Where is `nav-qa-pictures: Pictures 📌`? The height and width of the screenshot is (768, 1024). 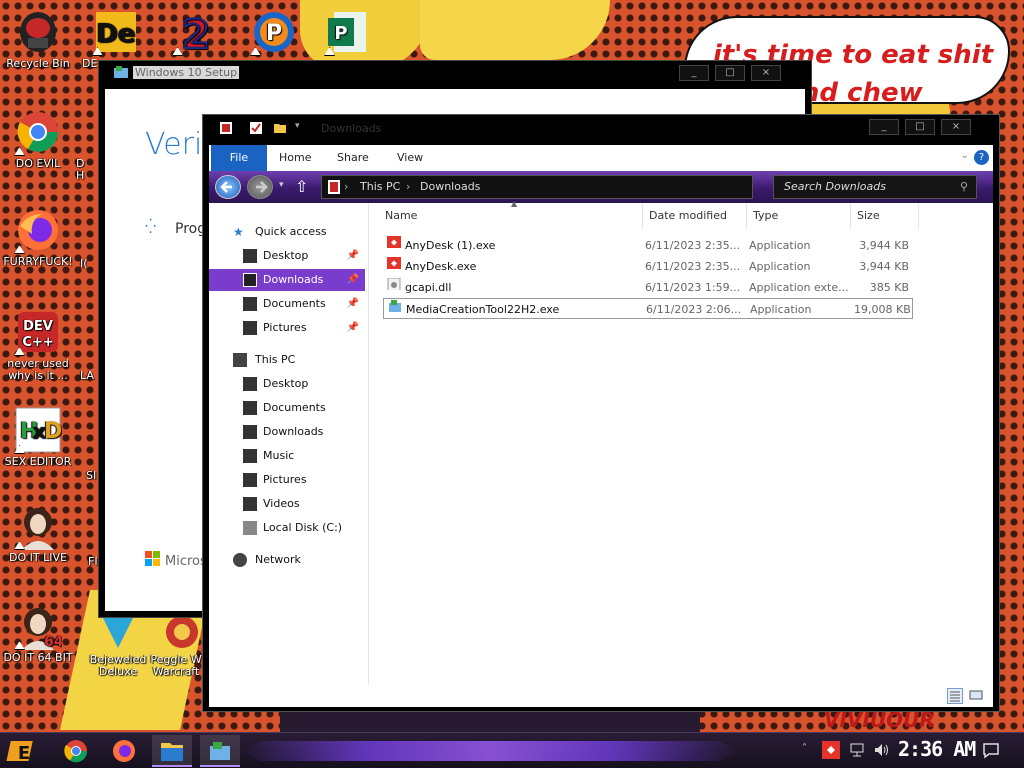 nav-qa-pictures: Pictures 📌 is located at coordinates (287, 328).